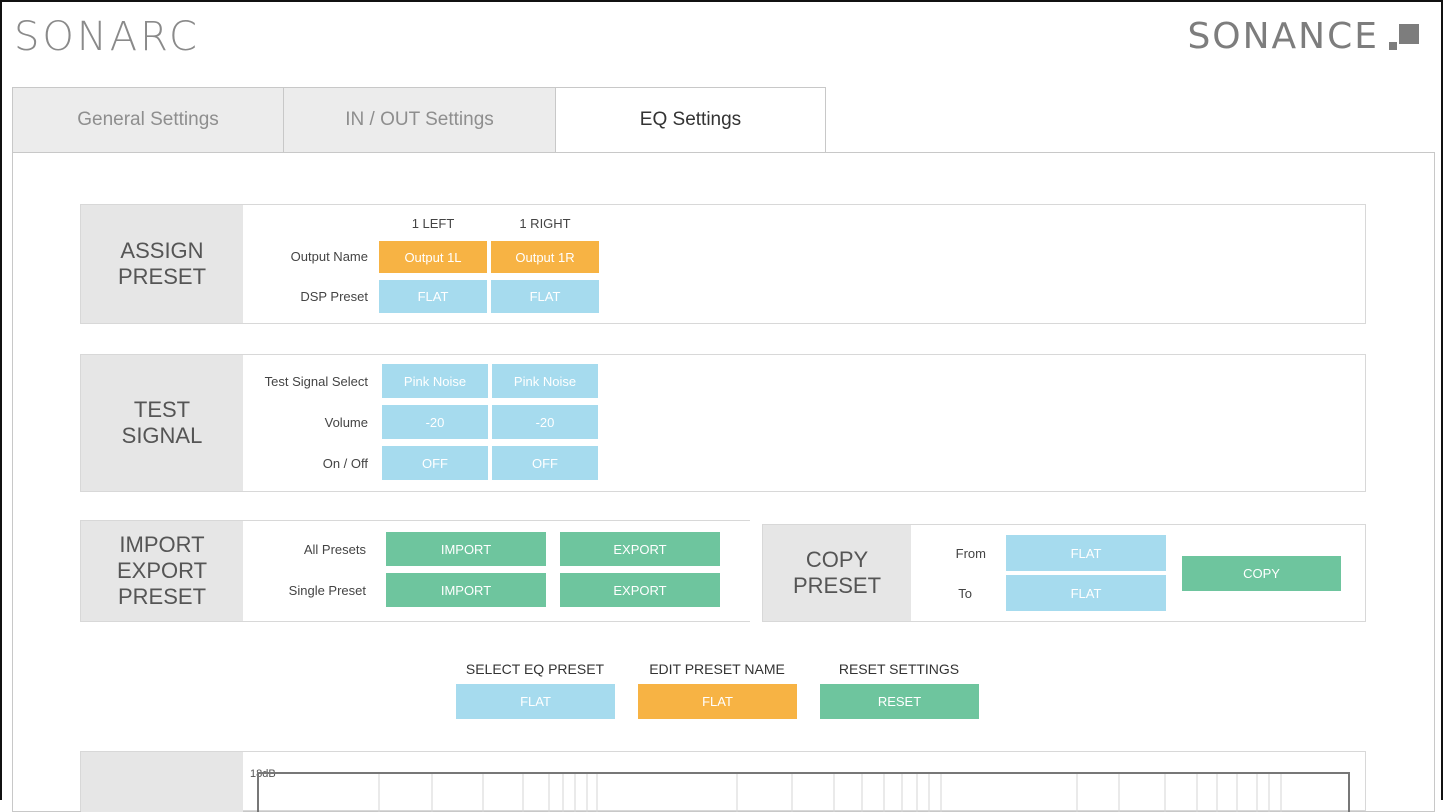 This screenshot has width=1445, height=812. Describe the element at coordinates (640, 549) in the screenshot. I see `export-all-button: EXPORT` at that location.